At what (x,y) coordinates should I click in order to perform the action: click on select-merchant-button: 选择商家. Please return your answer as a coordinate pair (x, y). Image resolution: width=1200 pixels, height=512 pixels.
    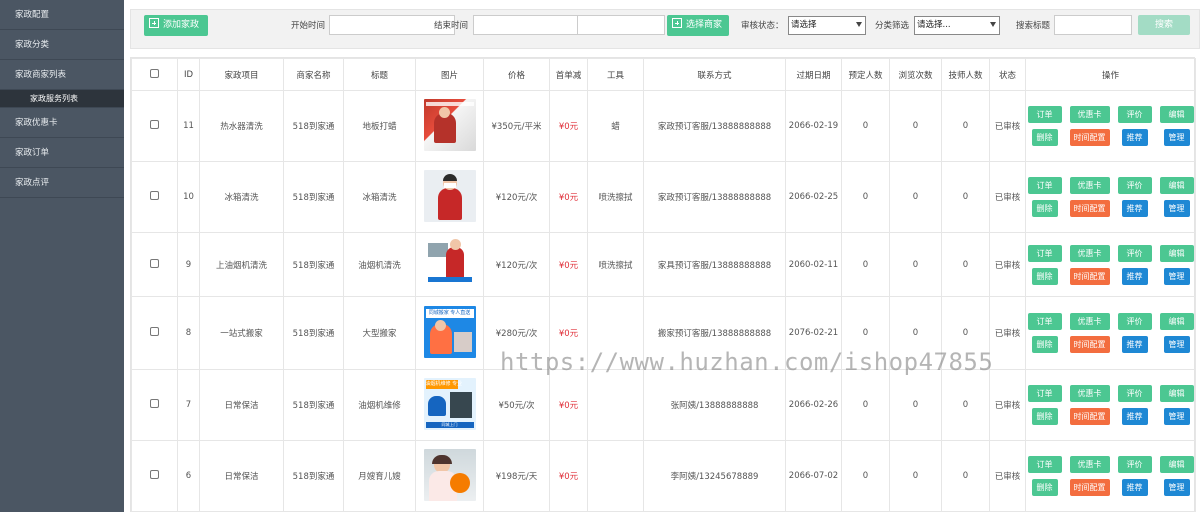
    Looking at the image, I should click on (698, 25).